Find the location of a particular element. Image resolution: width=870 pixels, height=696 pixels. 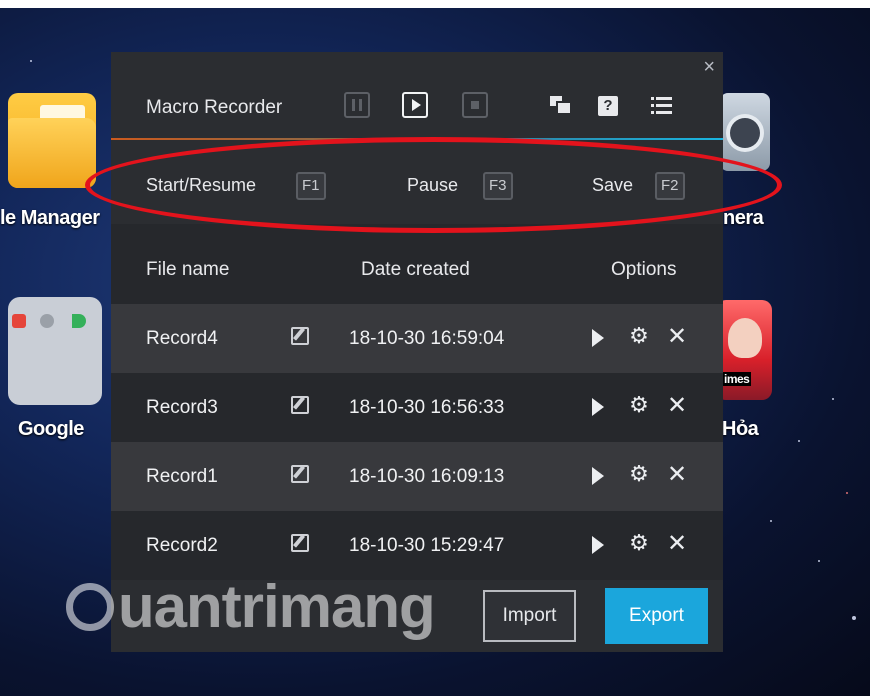

record-name: Record4 is located at coordinates (182, 338).